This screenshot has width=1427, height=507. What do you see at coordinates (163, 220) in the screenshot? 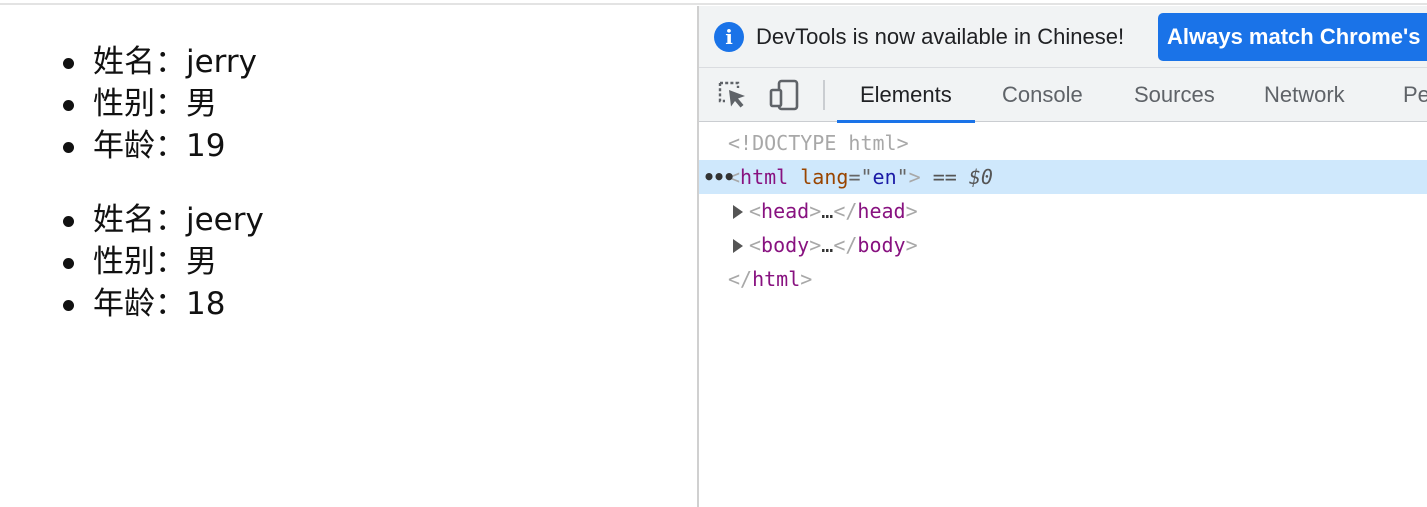
I see `list-item: 姓名：jeery` at bounding box center [163, 220].